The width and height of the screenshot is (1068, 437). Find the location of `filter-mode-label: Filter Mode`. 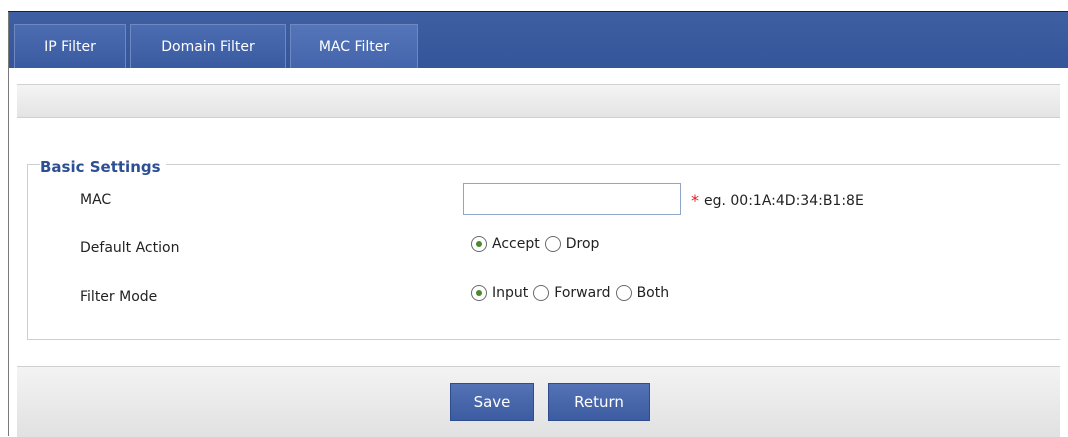

filter-mode-label: Filter Mode is located at coordinates (119, 297).